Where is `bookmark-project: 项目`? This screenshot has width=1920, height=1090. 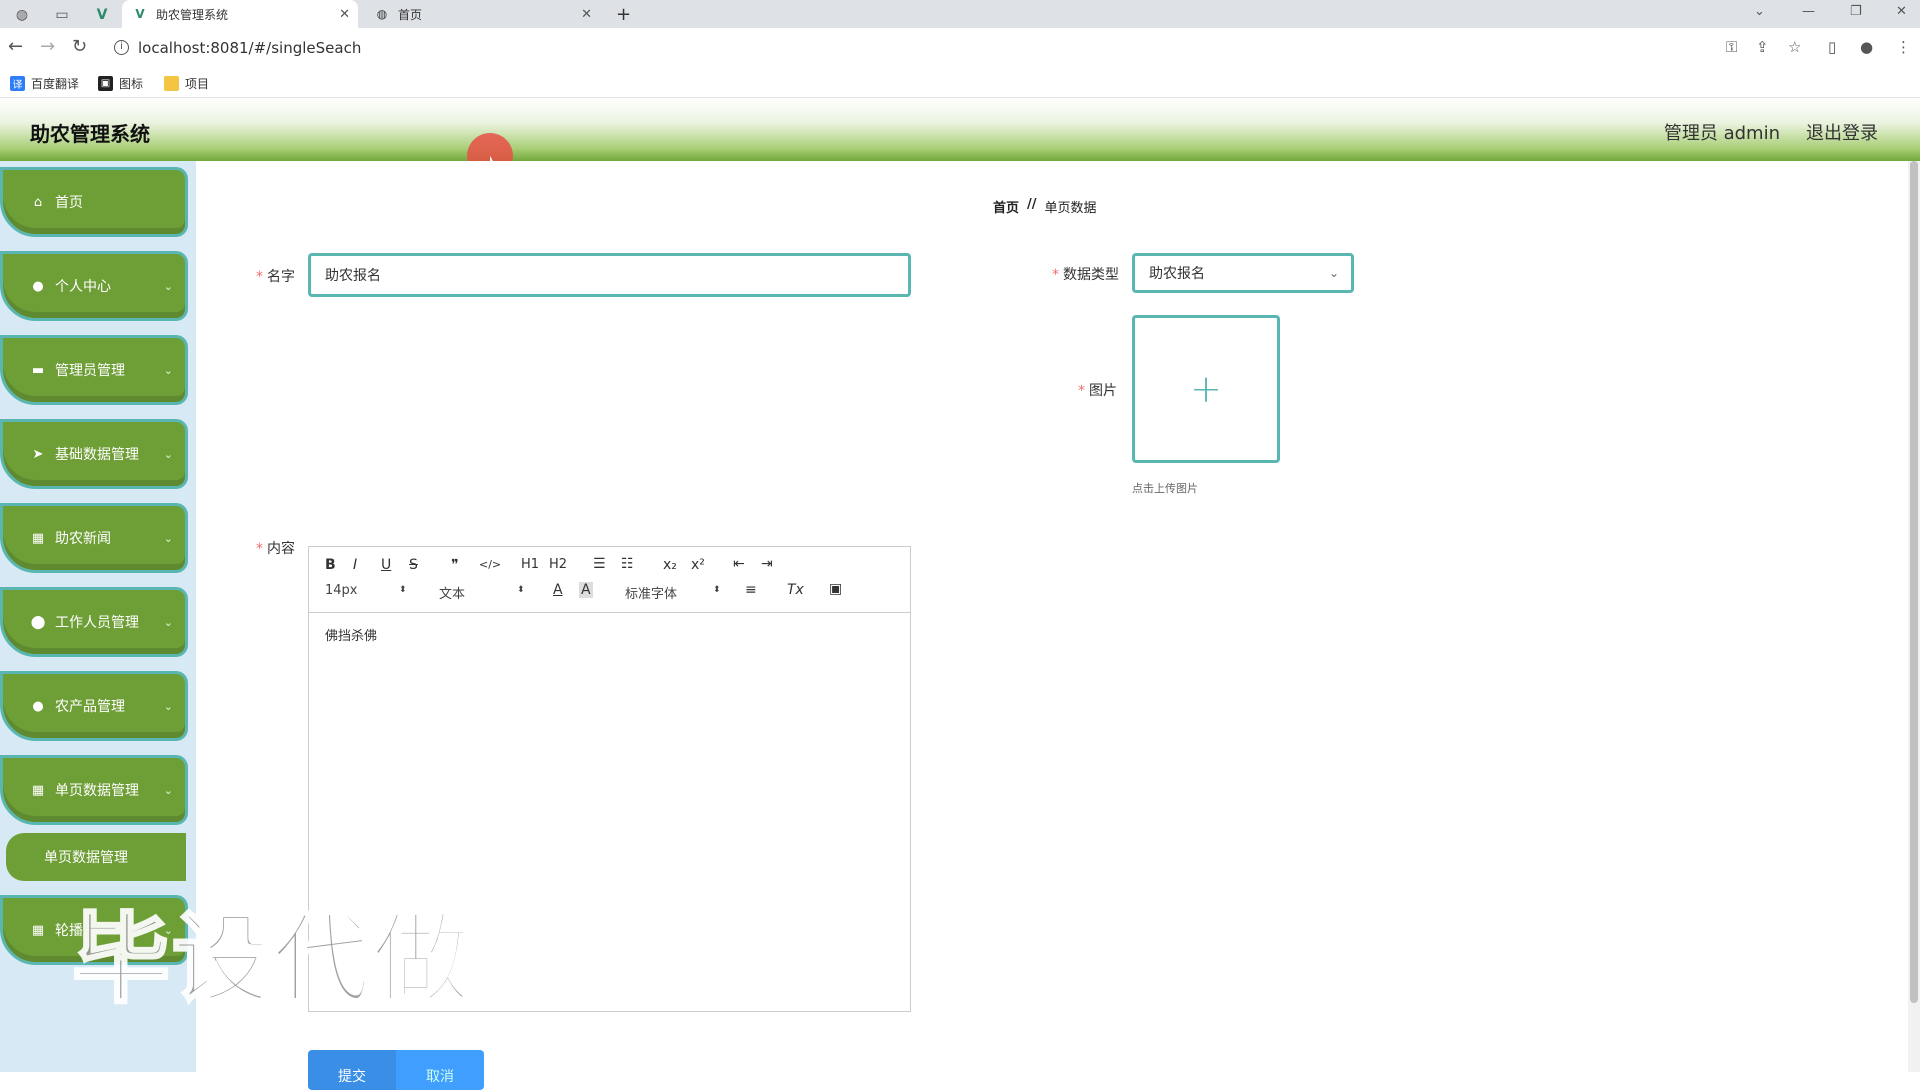
bookmark-project: 项目 is located at coordinates (186, 83).